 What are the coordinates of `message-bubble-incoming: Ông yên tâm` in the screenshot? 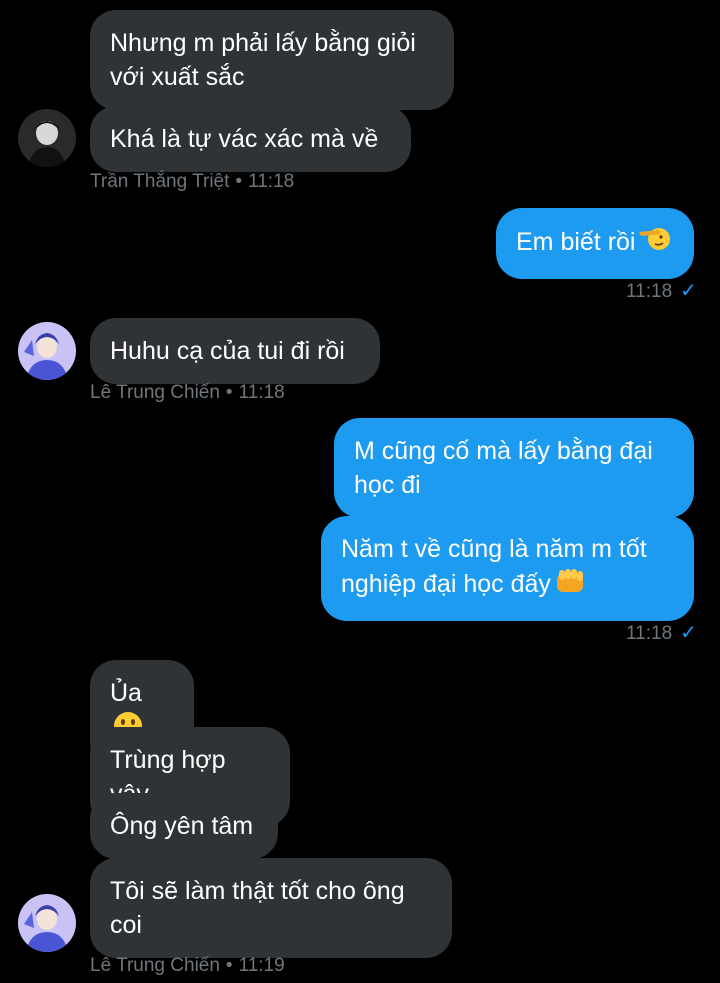 It's located at (184, 826).